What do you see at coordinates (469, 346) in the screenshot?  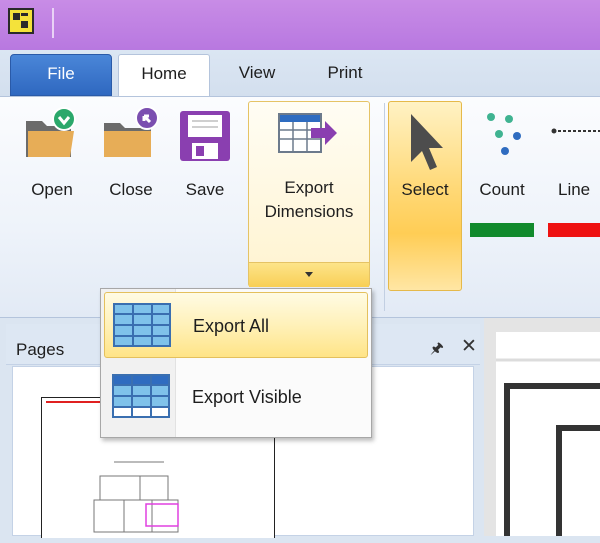 I see `close-icon: ✕` at bounding box center [469, 346].